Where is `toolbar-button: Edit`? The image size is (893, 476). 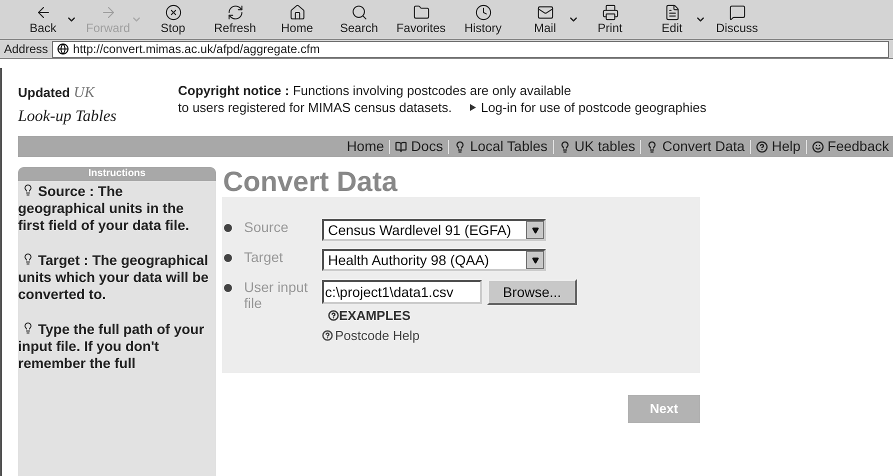 toolbar-button: Edit is located at coordinates (672, 20).